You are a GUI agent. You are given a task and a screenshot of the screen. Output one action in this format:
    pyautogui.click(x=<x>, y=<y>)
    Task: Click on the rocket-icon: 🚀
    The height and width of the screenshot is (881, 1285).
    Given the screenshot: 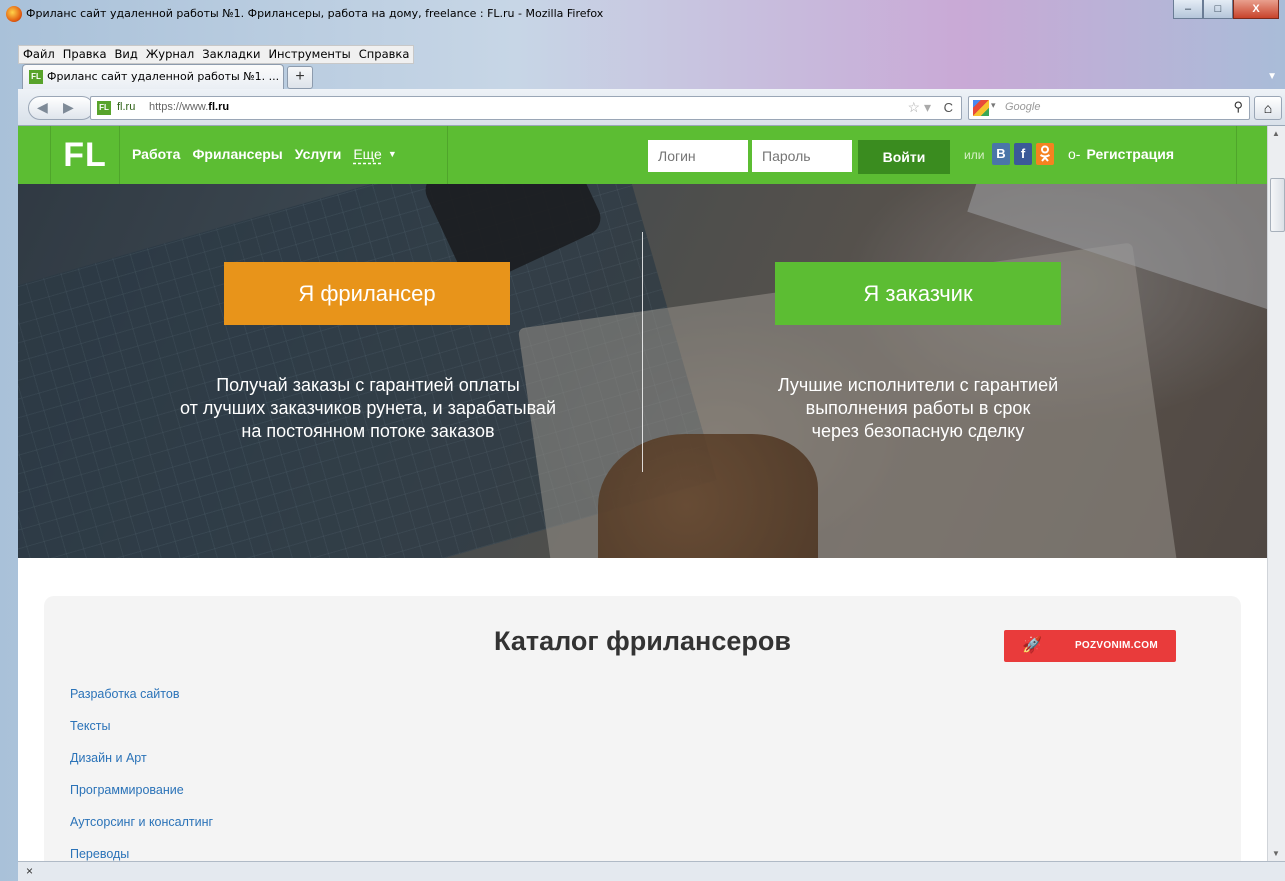 What is the action you would take?
    pyautogui.click(x=1032, y=645)
    